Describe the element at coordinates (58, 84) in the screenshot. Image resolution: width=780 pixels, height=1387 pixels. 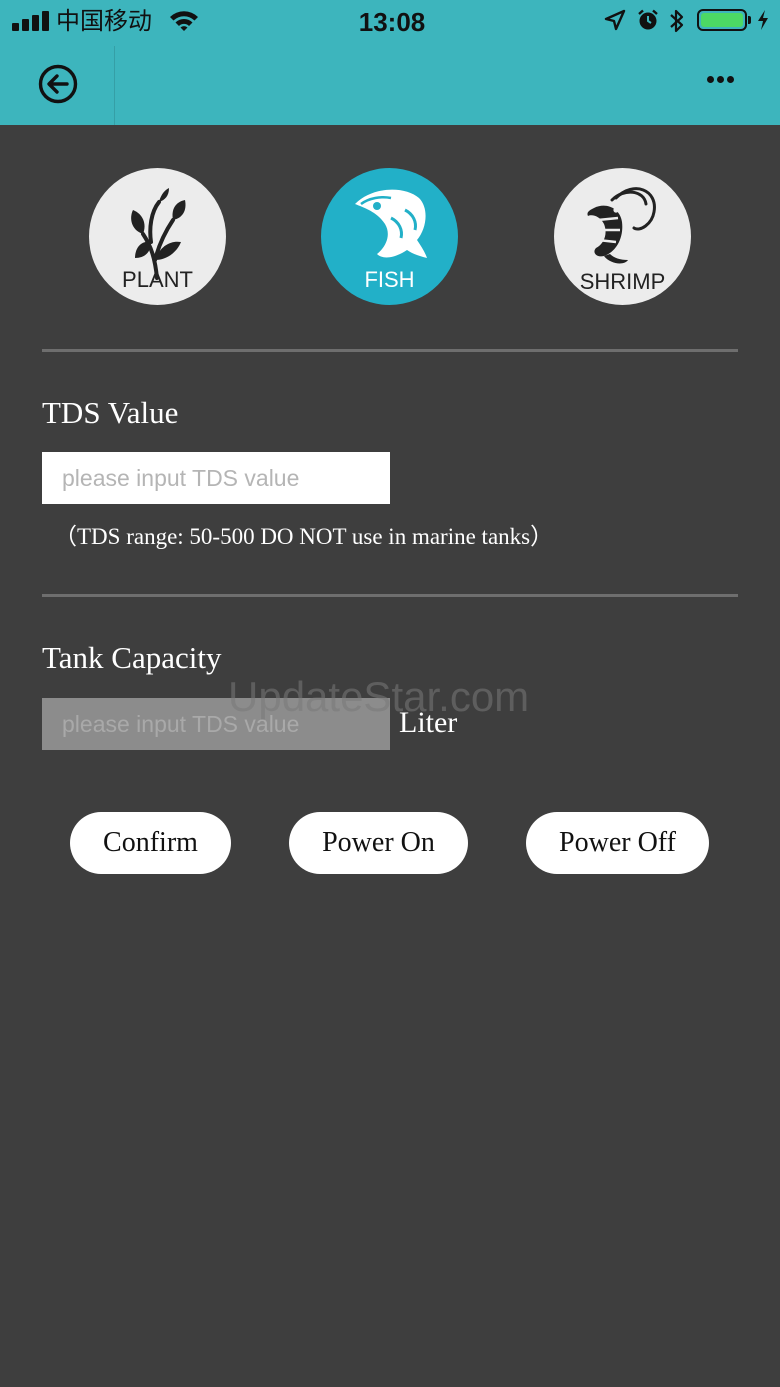
I see `back-arrow-circle-icon` at that location.